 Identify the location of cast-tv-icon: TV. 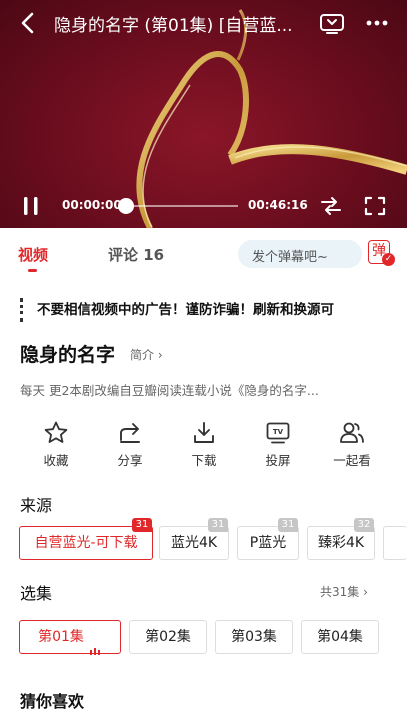
(278, 433).